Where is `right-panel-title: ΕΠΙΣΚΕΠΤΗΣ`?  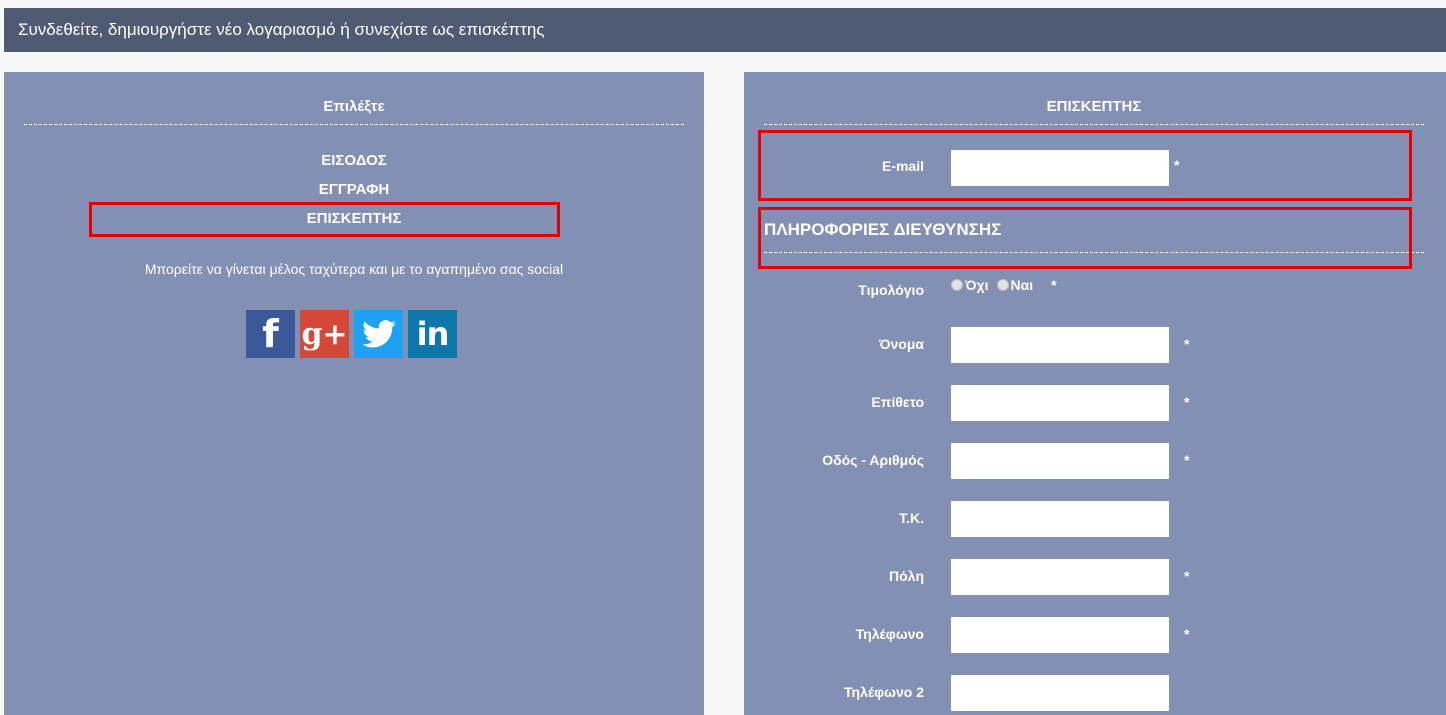 right-panel-title: ΕΠΙΣΚΕΠΤΗΣ is located at coordinates (1094, 106).